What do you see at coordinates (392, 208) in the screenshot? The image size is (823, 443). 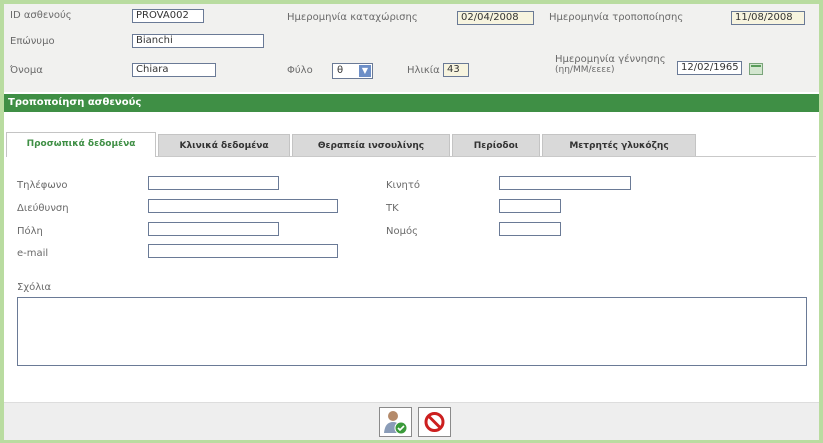 I see `postal-code-label: ΤΚ` at bounding box center [392, 208].